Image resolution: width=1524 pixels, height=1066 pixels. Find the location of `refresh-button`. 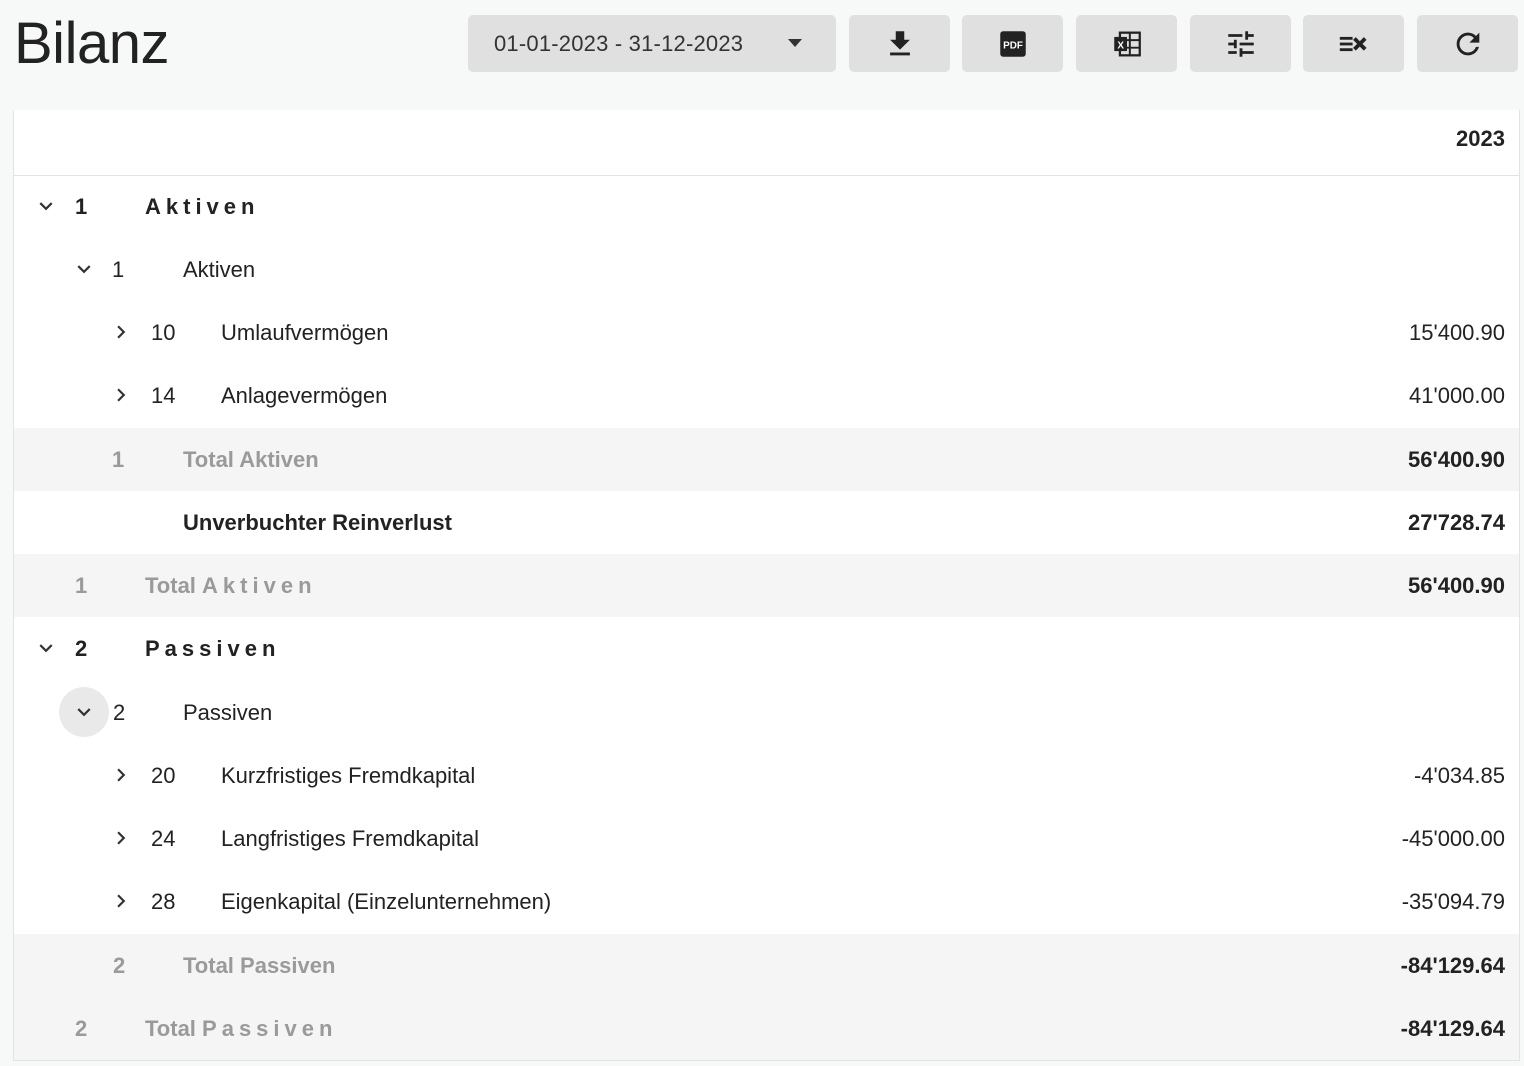

refresh-button is located at coordinates (1467, 43).